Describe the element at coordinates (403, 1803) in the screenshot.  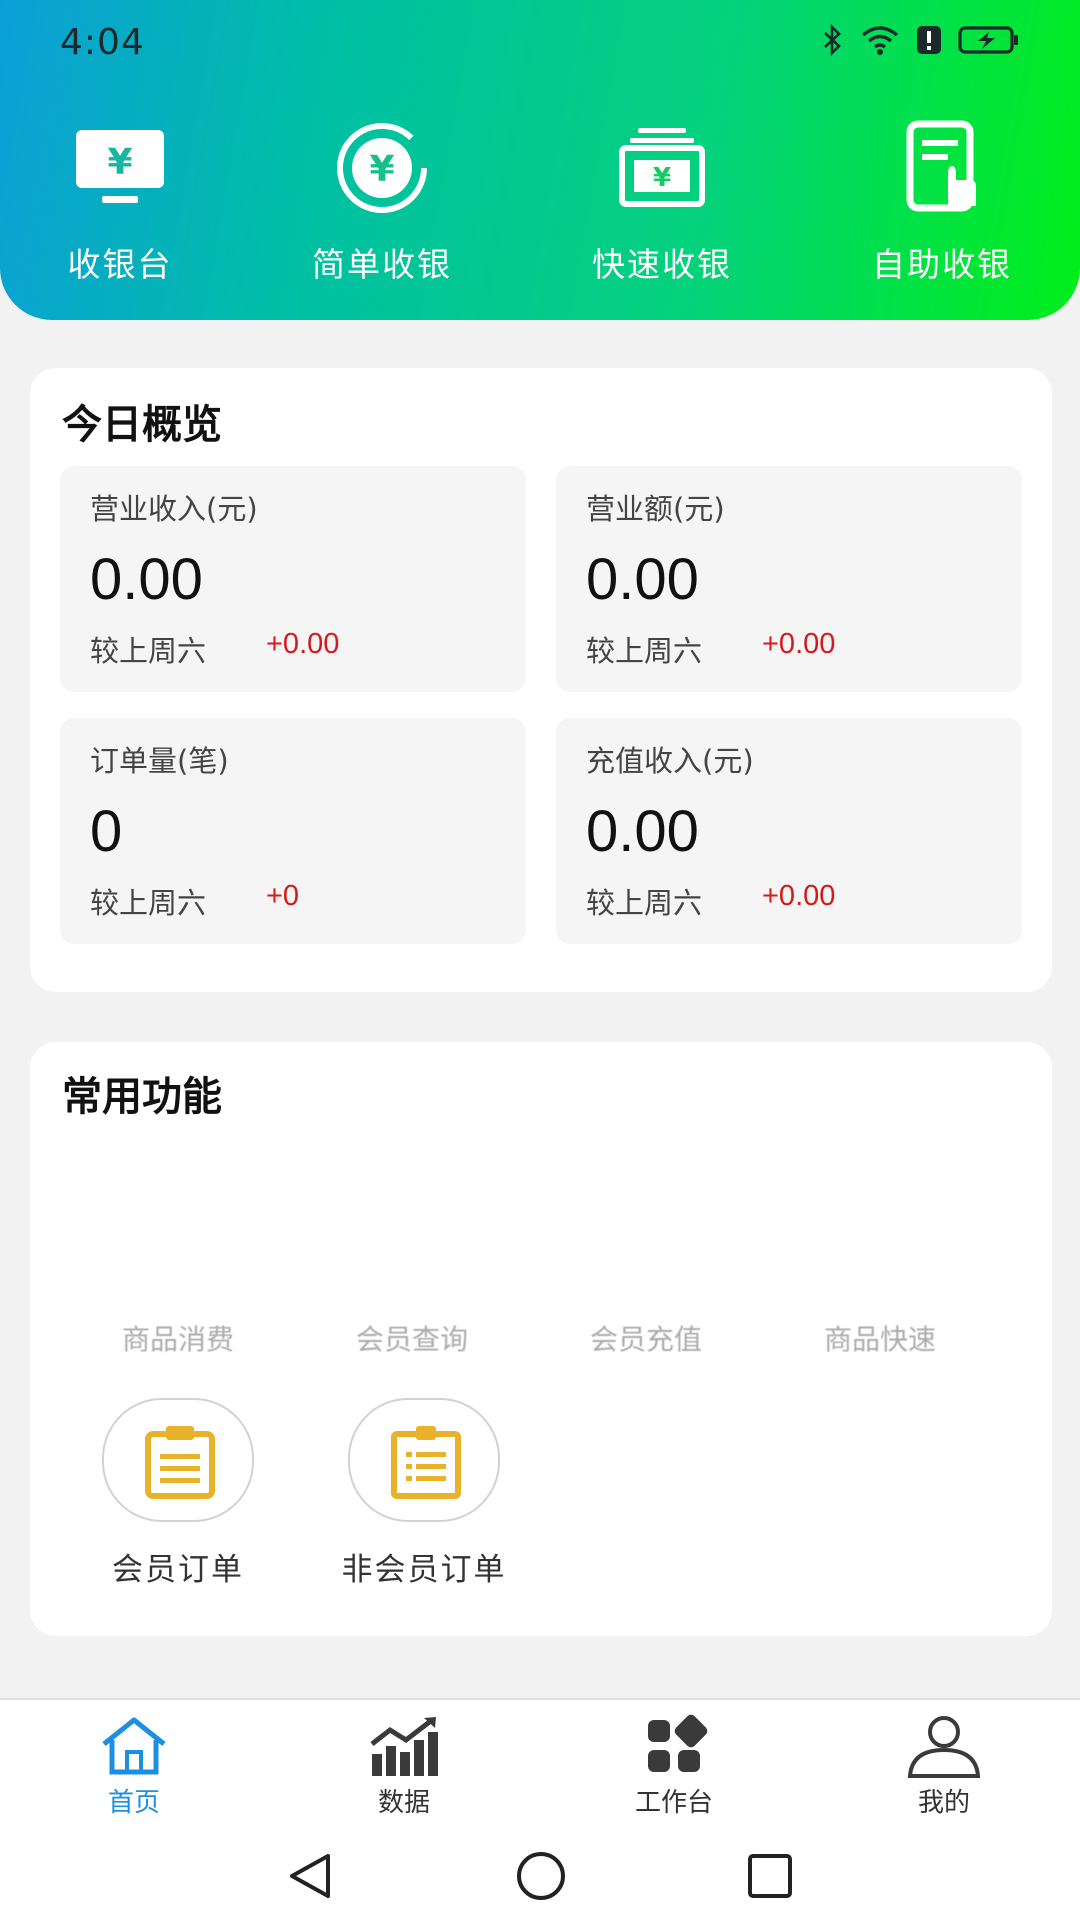
I see `tab-label: 数据` at that location.